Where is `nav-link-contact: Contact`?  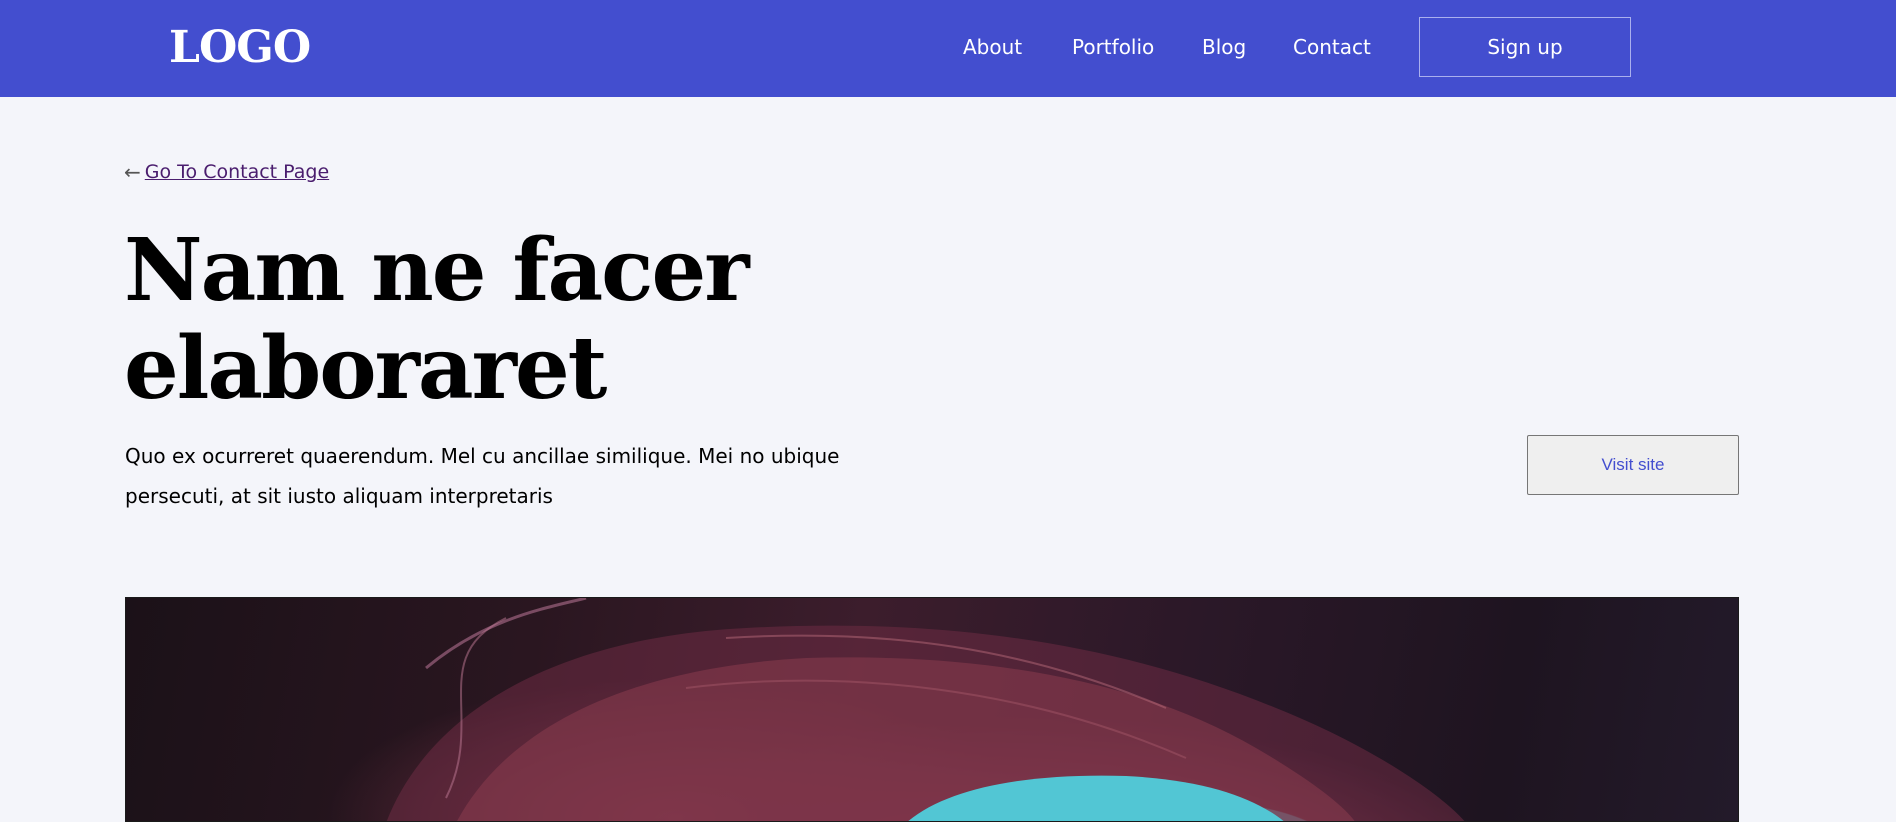 nav-link-contact: Contact is located at coordinates (1332, 47).